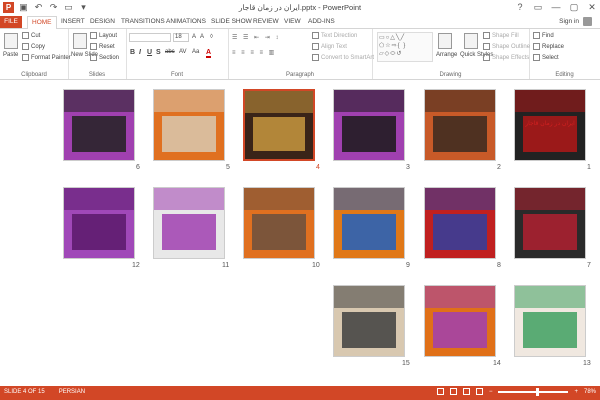 The height and width of the screenshot is (400, 600). What do you see at coordinates (538, 7) in the screenshot?
I see `ribbon-display-options-button: ▭` at bounding box center [538, 7].